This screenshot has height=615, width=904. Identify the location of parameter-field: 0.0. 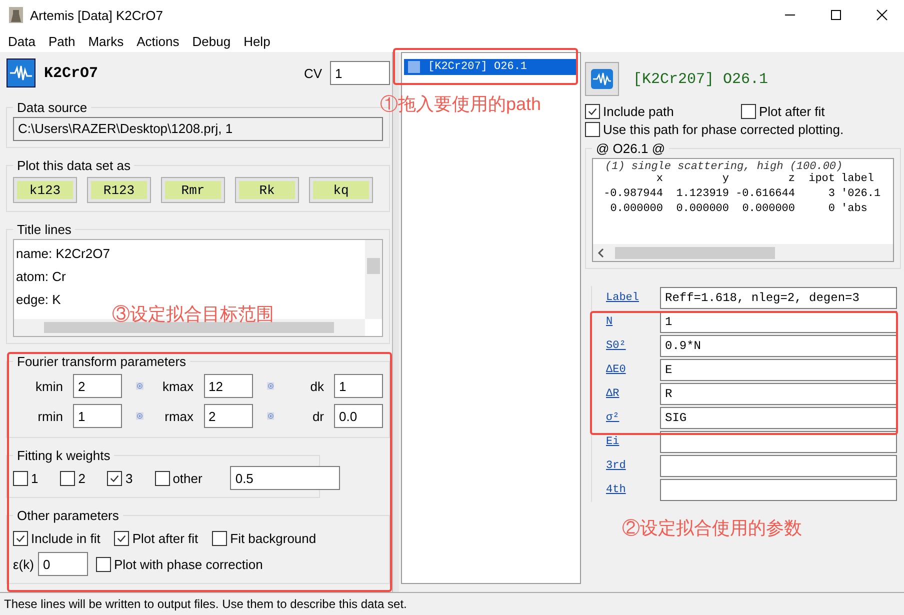
(358, 416).